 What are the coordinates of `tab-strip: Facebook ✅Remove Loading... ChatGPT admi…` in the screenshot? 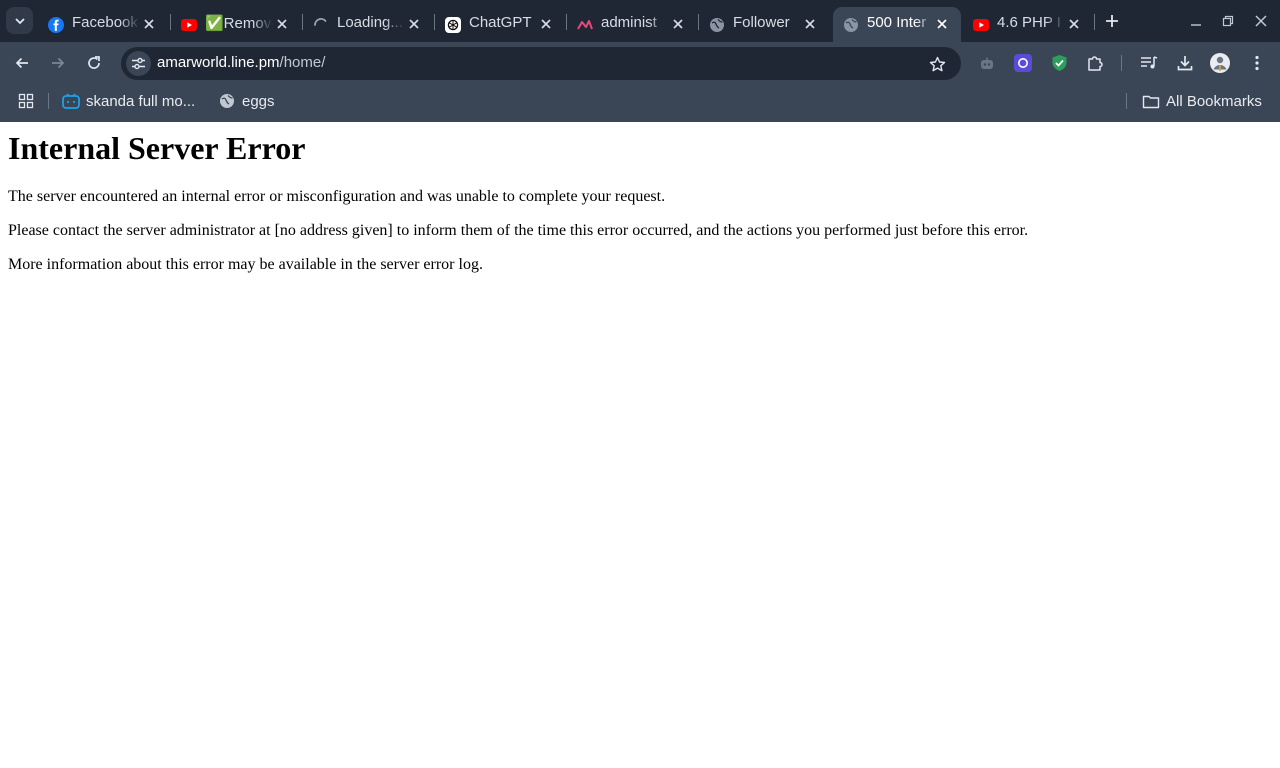 It's located at (640, 21).